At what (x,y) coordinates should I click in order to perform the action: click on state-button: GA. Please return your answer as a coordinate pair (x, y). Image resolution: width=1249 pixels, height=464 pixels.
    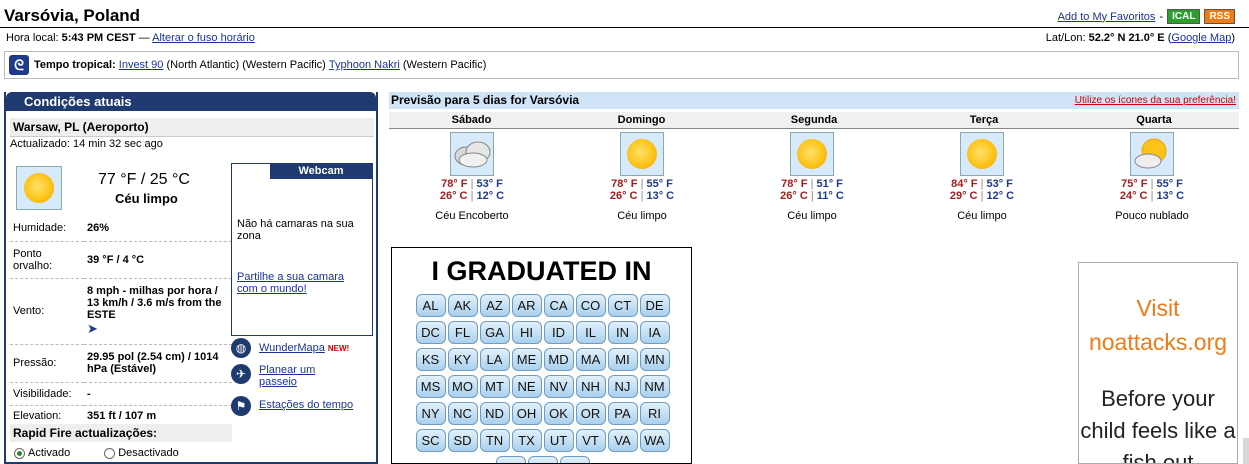
    Looking at the image, I should click on (494, 332).